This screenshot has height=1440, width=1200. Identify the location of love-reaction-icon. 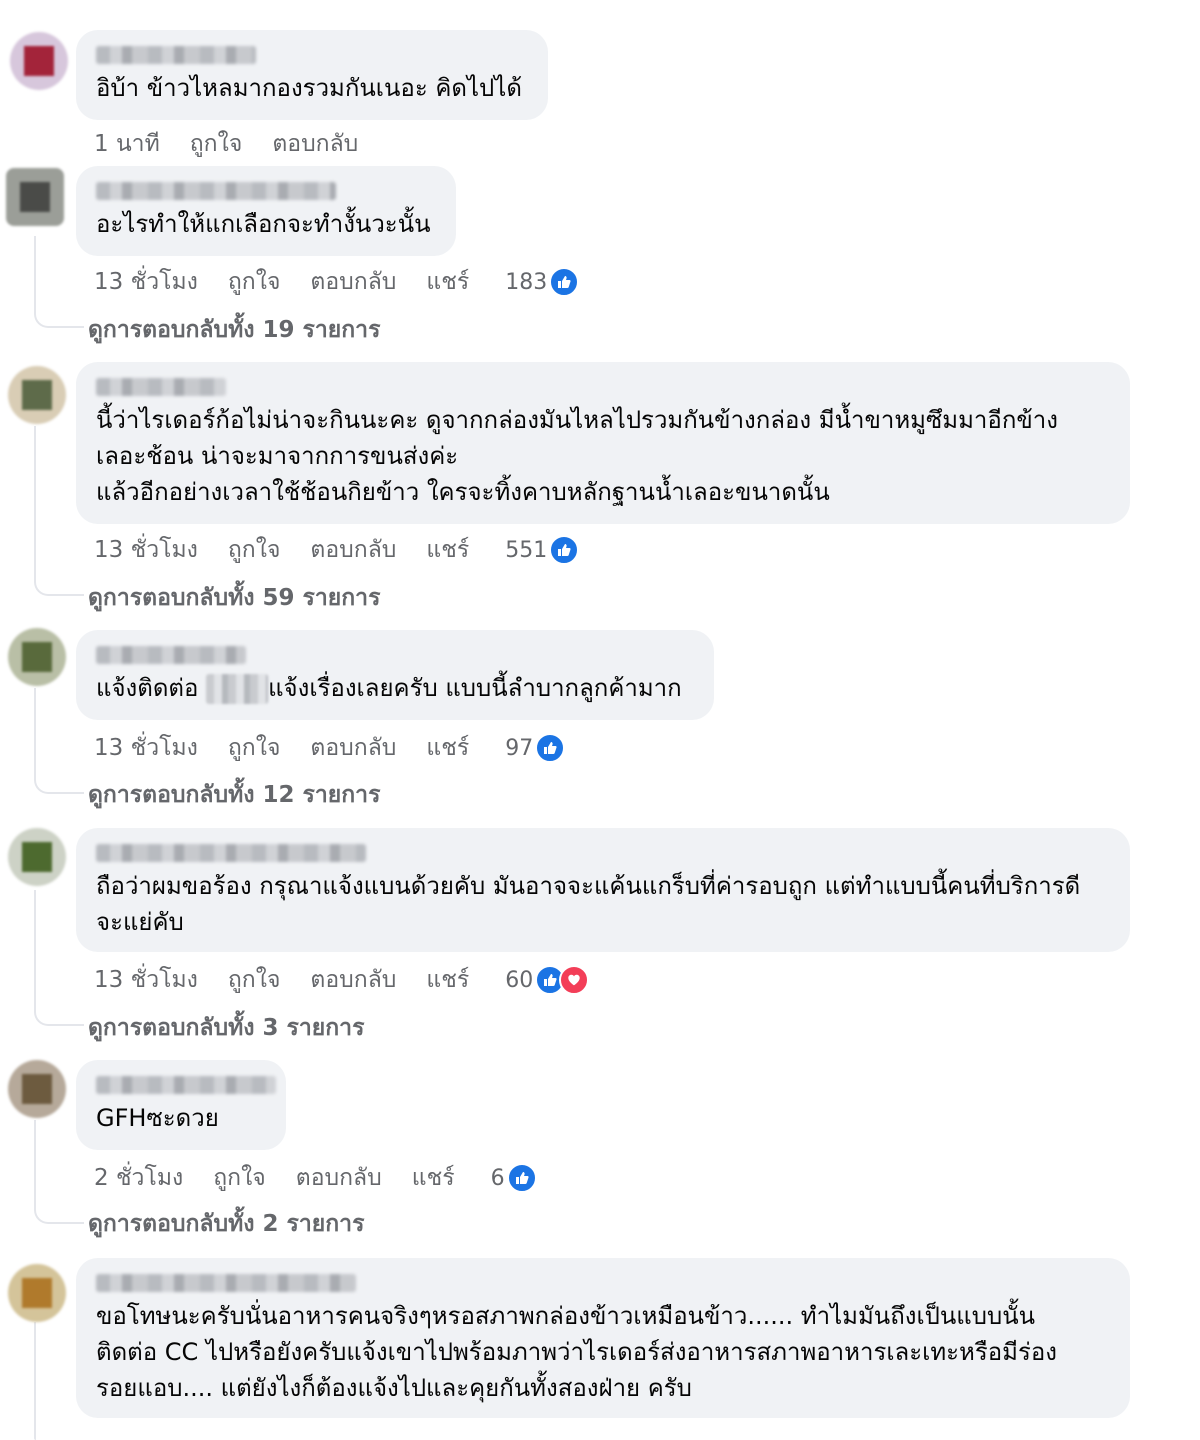
(574, 980).